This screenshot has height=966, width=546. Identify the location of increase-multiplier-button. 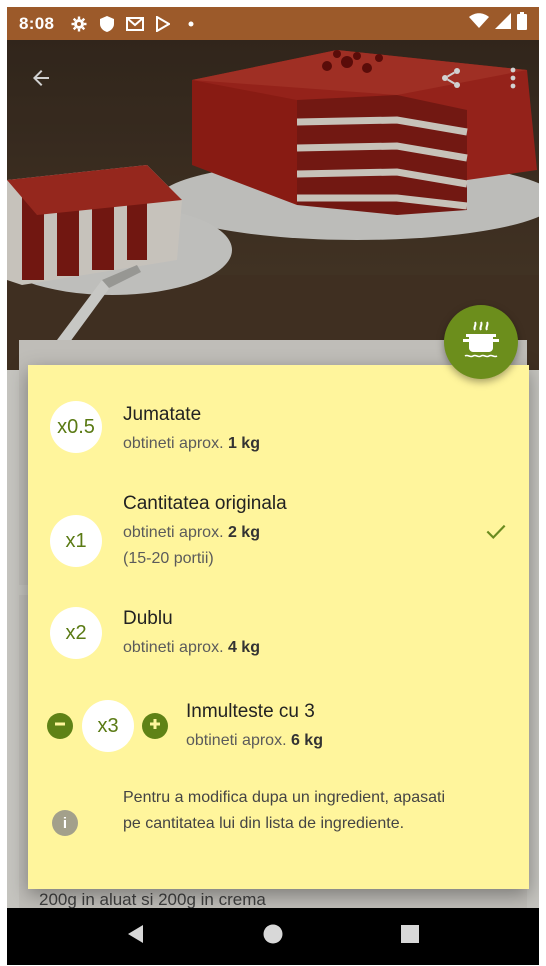
(155, 726).